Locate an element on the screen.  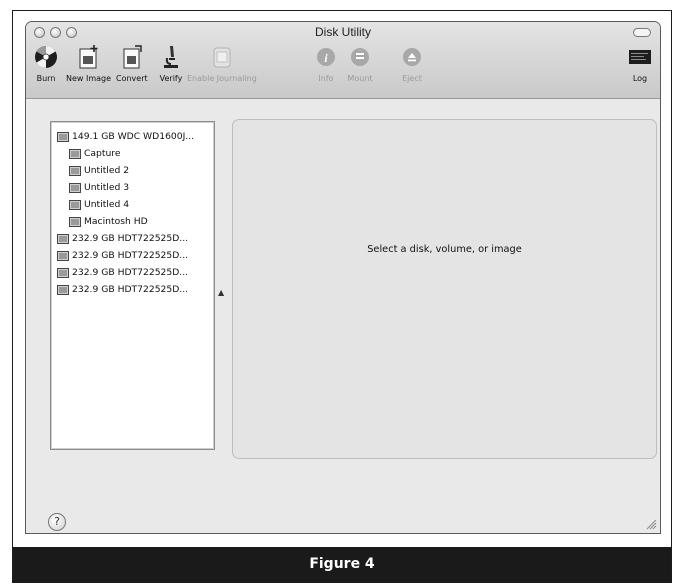
journaling-icon is located at coordinates (222, 57).